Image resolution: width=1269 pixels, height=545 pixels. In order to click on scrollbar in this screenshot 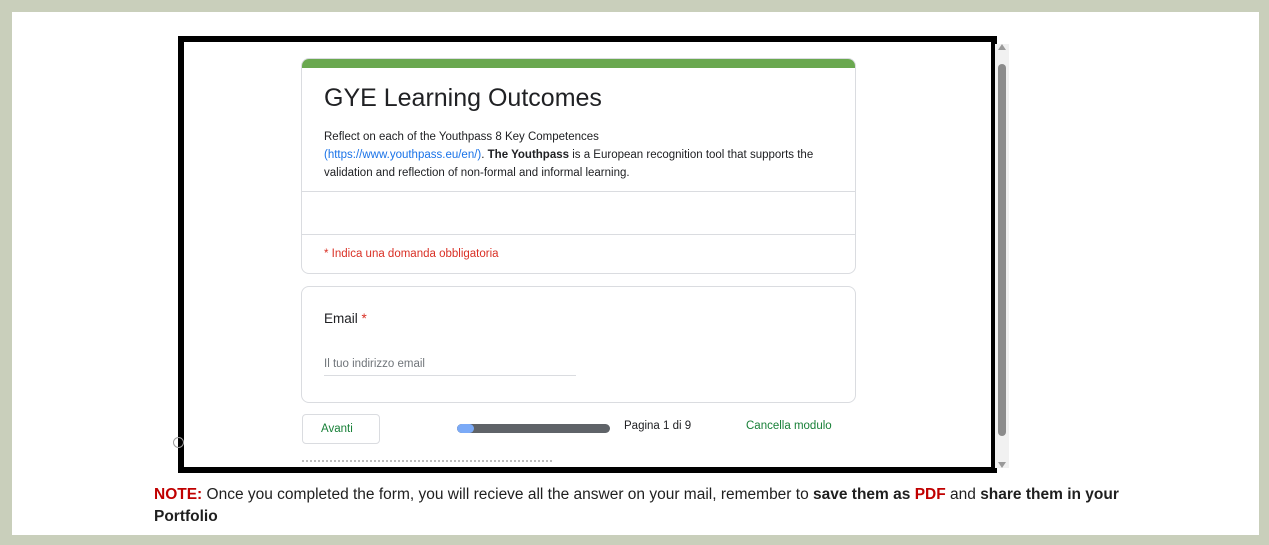, I will do `click(1002, 256)`.